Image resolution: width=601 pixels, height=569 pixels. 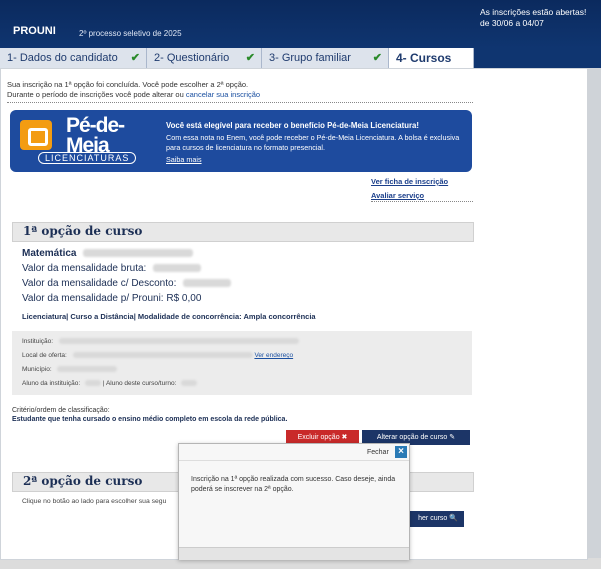 I want to click on tab-cursos: 4- Cursos, so click(x=431, y=58).